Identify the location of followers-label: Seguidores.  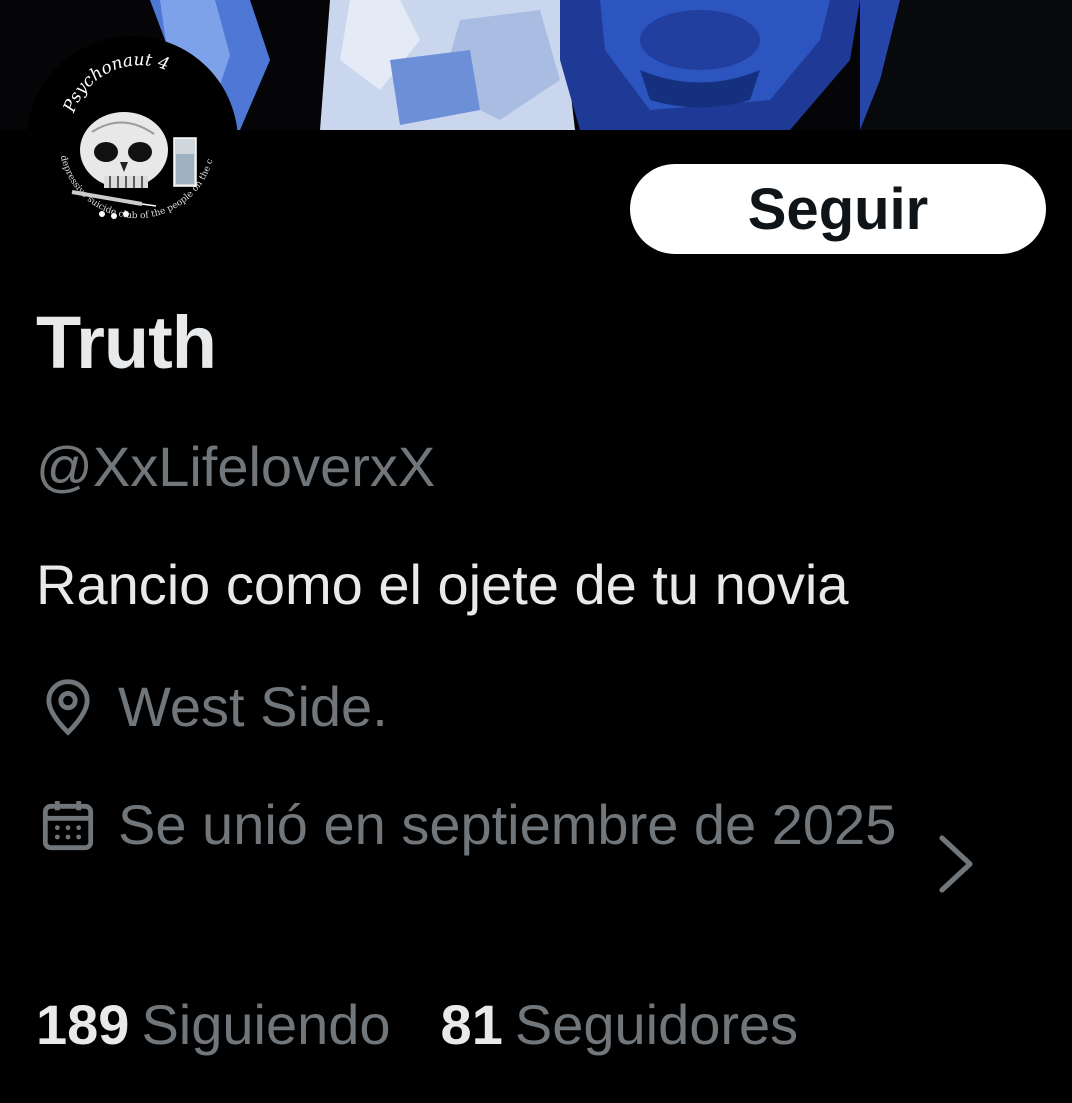
(656, 1024).